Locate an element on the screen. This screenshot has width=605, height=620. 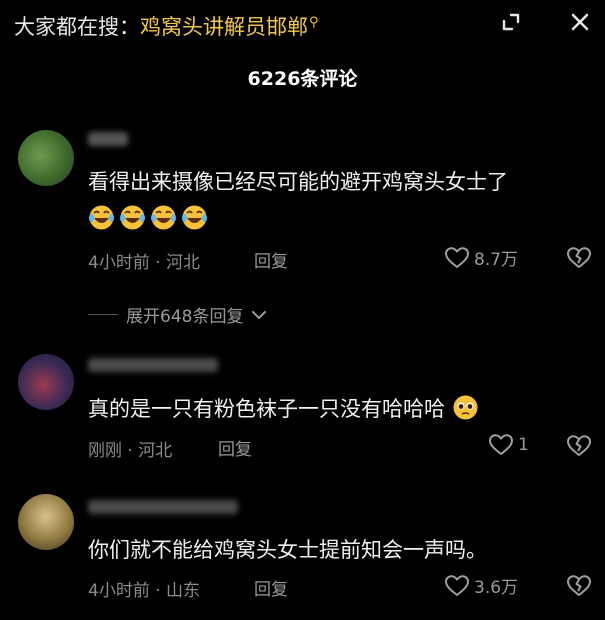
like-button: 1 is located at coordinates (508, 445).